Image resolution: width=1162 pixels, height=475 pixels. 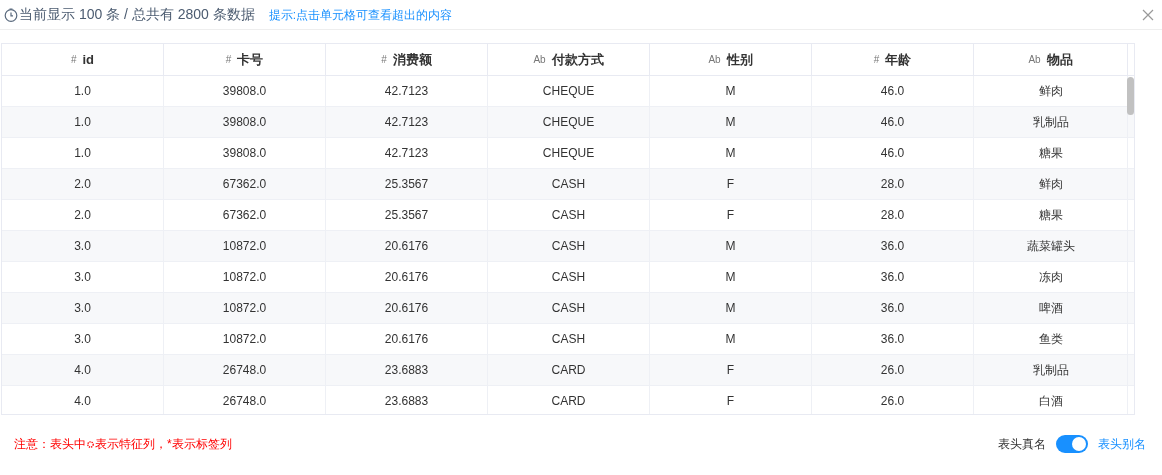 I want to click on table-cell: 鲜肉, so click(x=1051, y=184).